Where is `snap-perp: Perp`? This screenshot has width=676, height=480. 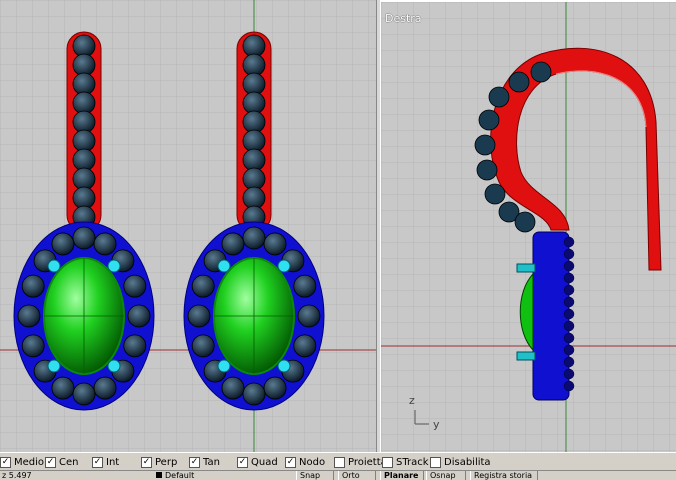
snap-perp: Perp is located at coordinates (159, 462).